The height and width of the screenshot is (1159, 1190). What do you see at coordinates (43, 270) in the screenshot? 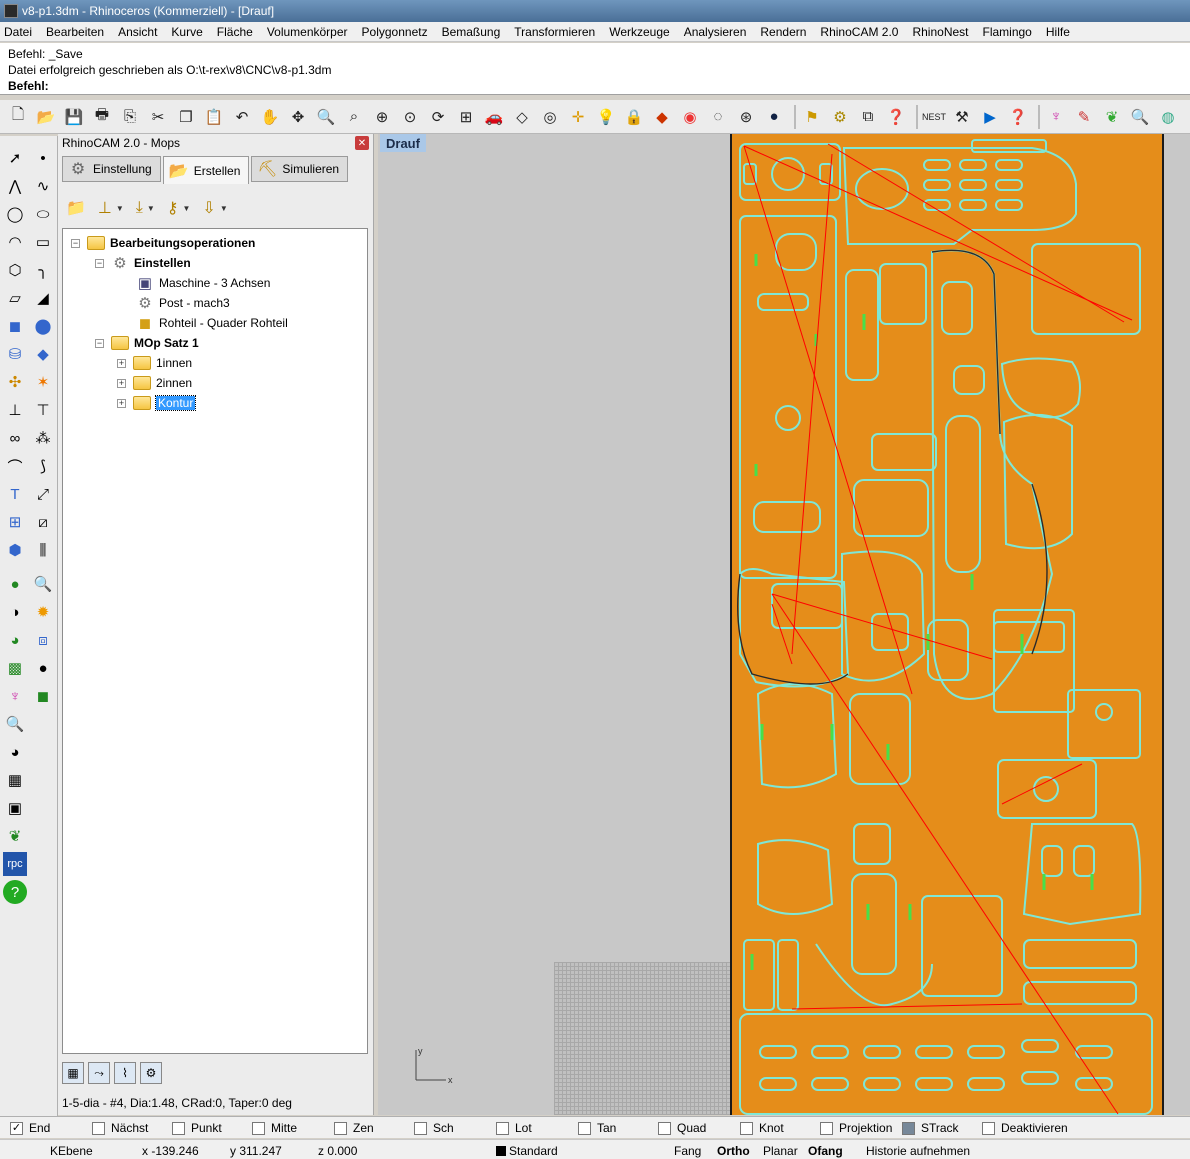
I see `fillet-icon: ╮` at bounding box center [43, 270].